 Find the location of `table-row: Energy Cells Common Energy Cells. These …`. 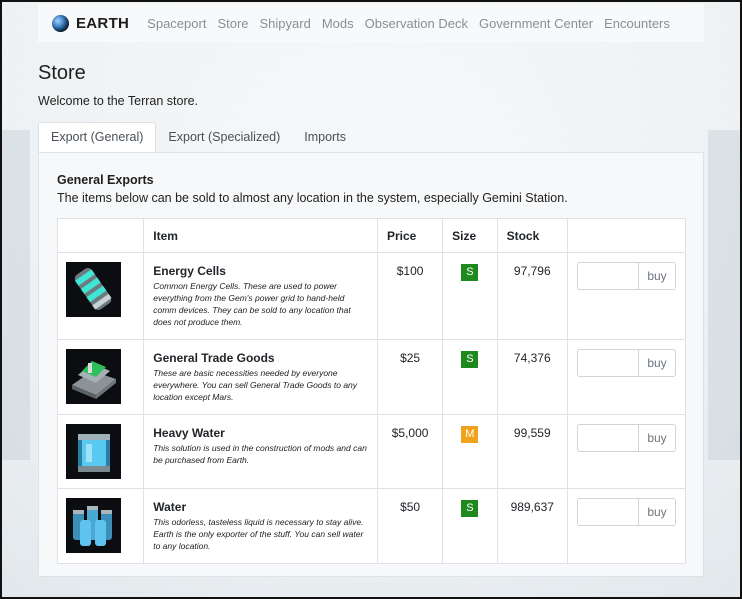

table-row: Energy Cells Common Energy Cells. These … is located at coordinates (371, 296).